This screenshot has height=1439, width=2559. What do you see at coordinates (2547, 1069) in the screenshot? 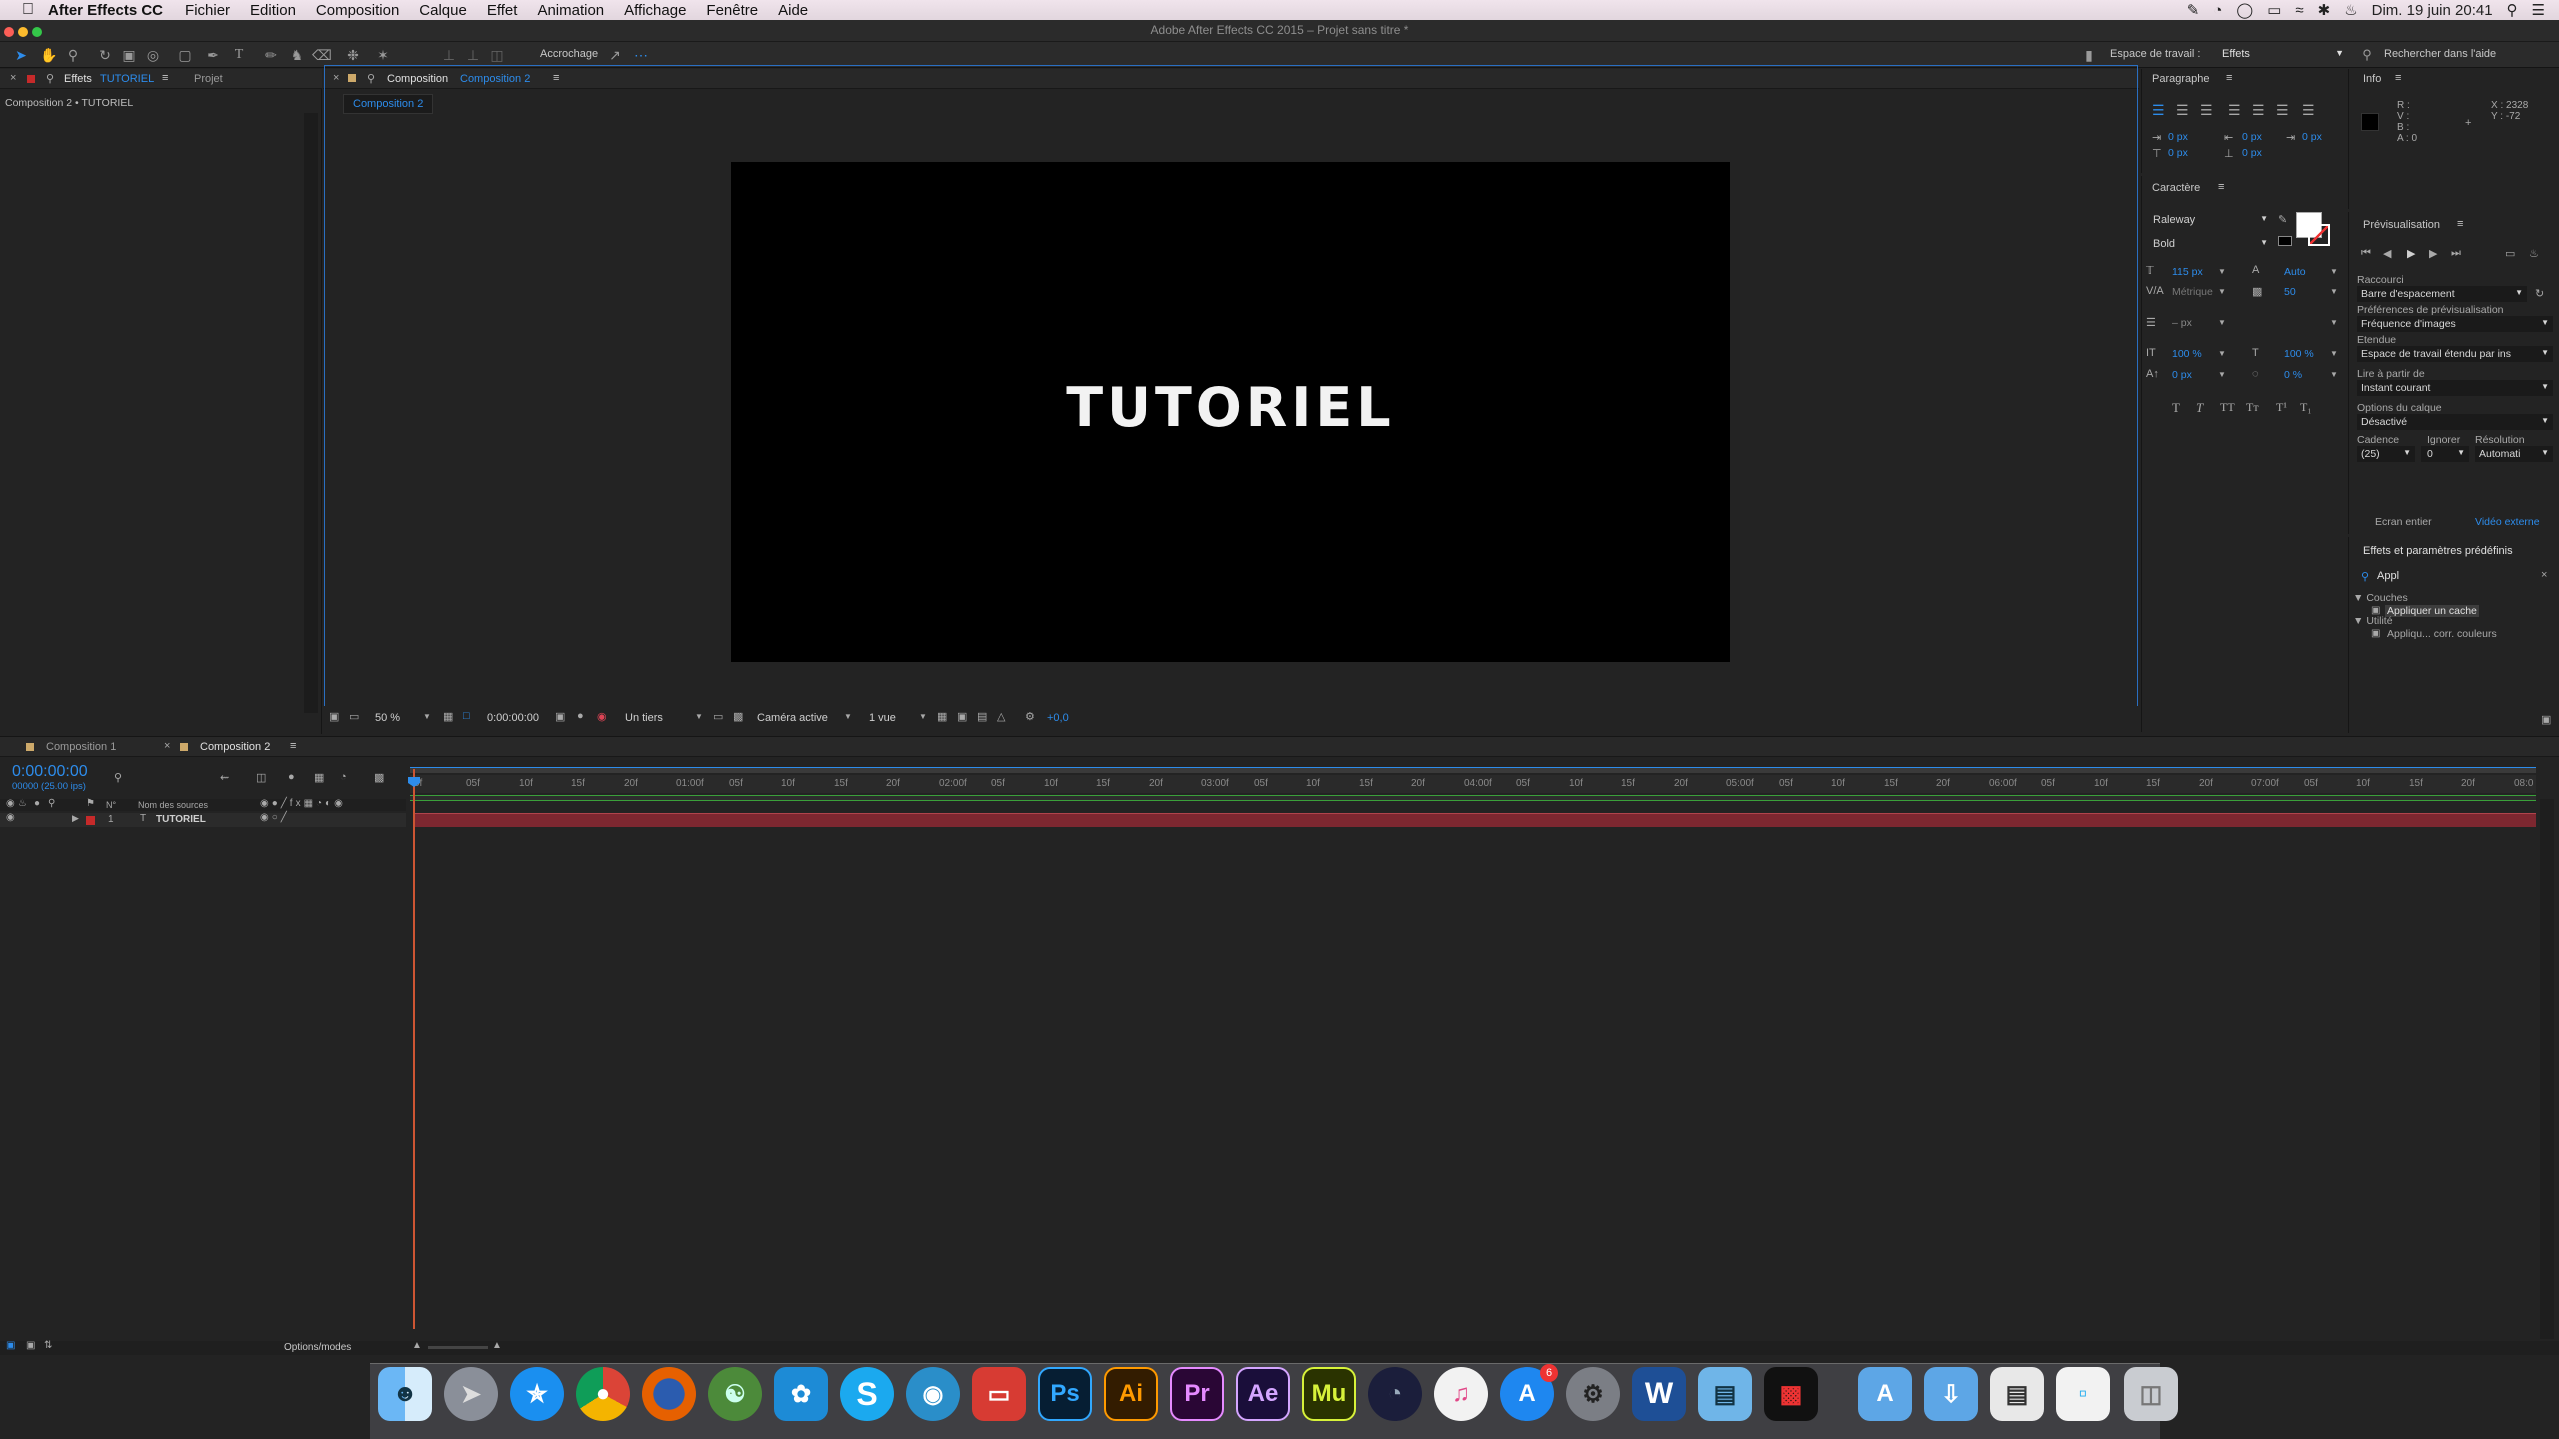
I see `timeline-scrollbar` at bounding box center [2547, 1069].